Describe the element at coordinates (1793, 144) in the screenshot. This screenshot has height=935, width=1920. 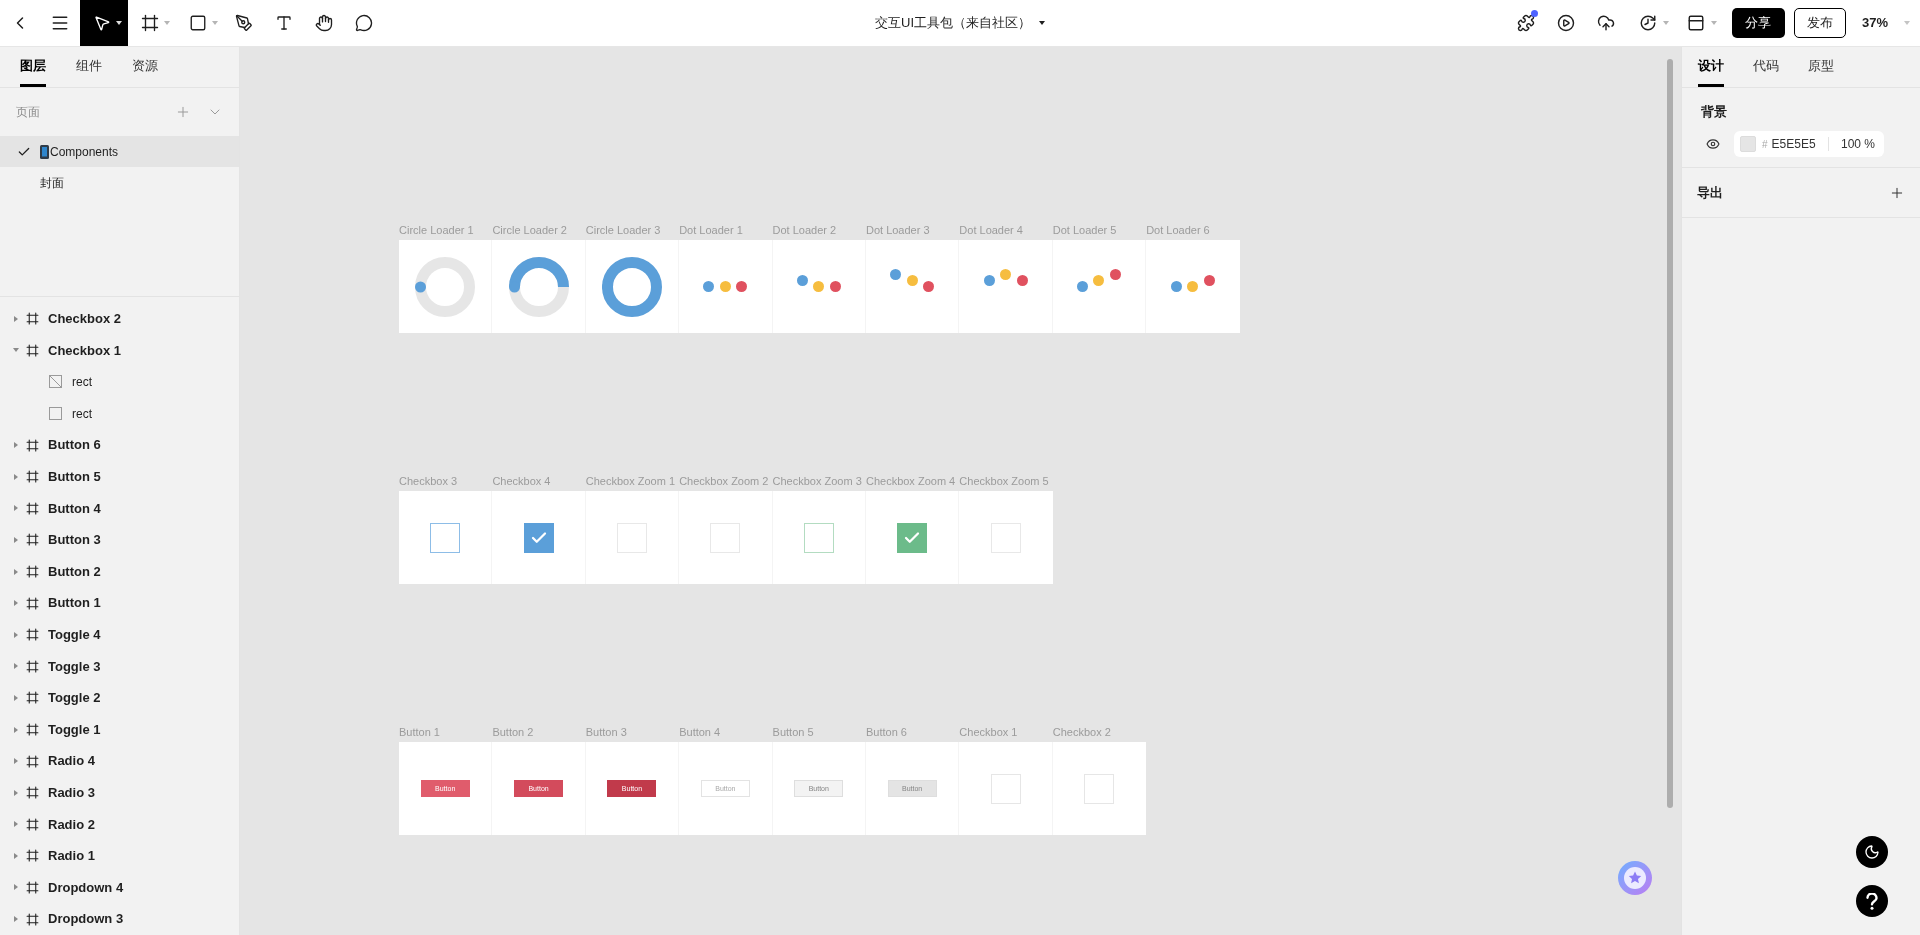
I see `hex-value: E5E5E5` at that location.